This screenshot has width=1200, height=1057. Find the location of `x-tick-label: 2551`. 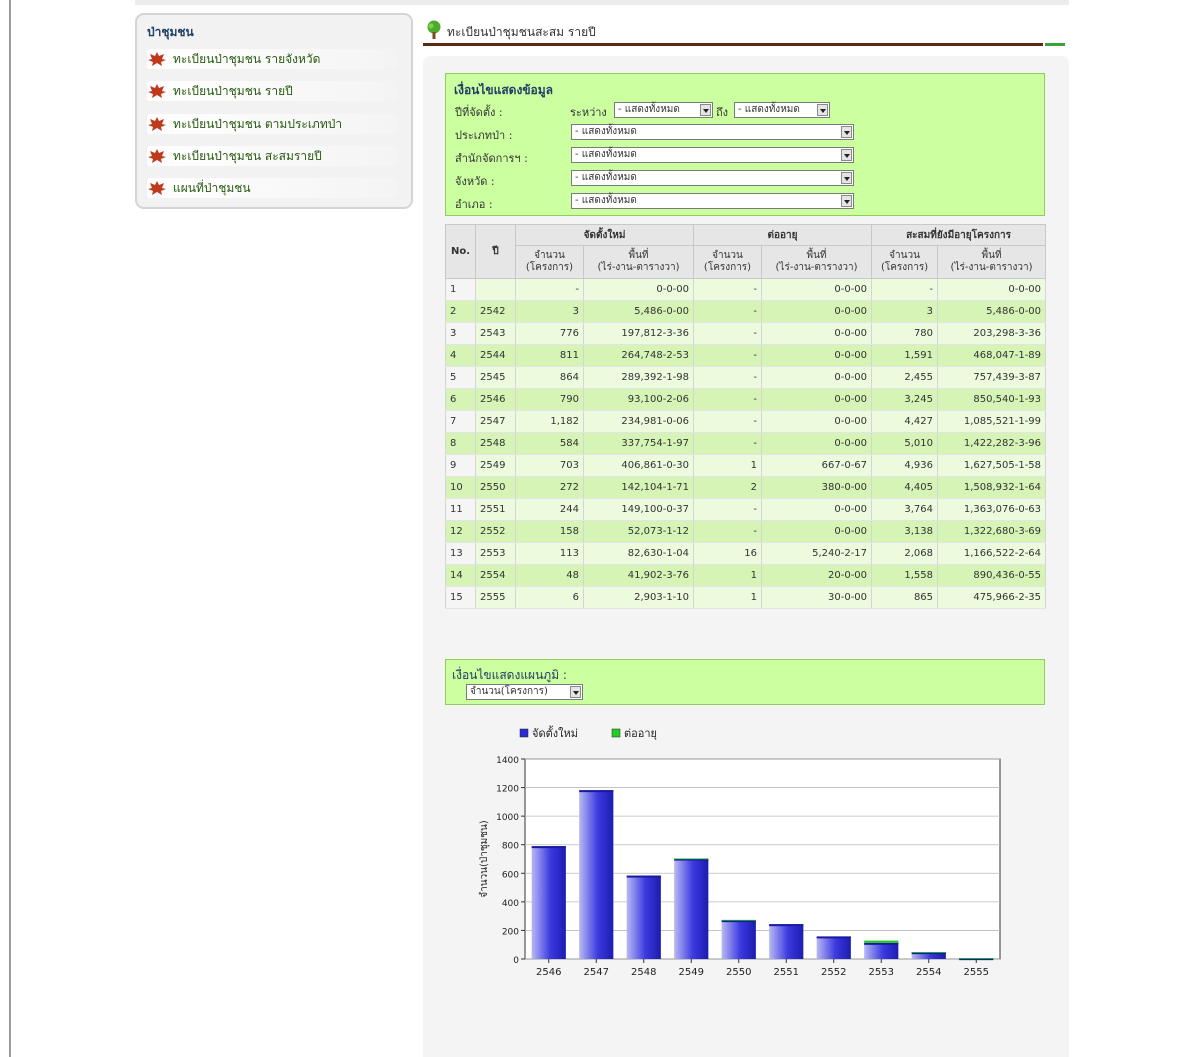

x-tick-label: 2551 is located at coordinates (786, 972).